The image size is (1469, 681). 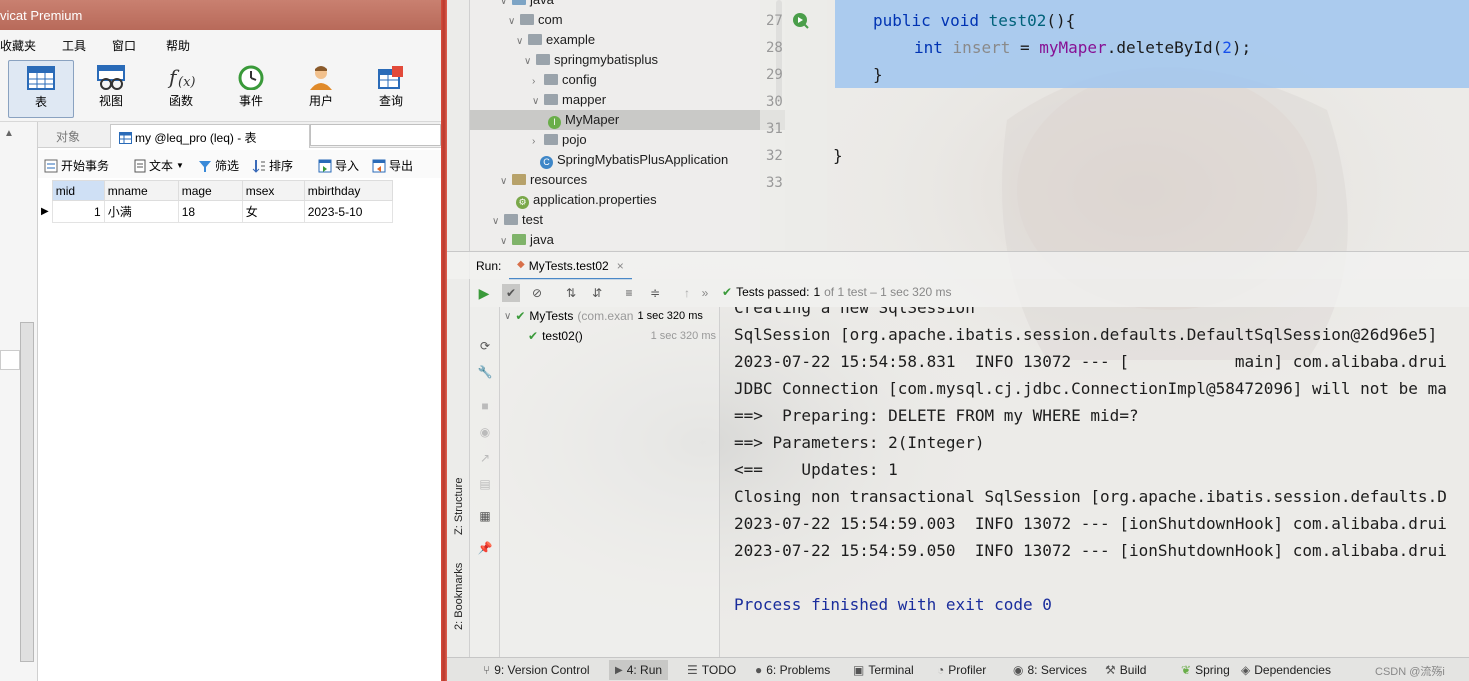 I want to click on structure-tool-tab: Z: Structure, so click(x=459, y=506).